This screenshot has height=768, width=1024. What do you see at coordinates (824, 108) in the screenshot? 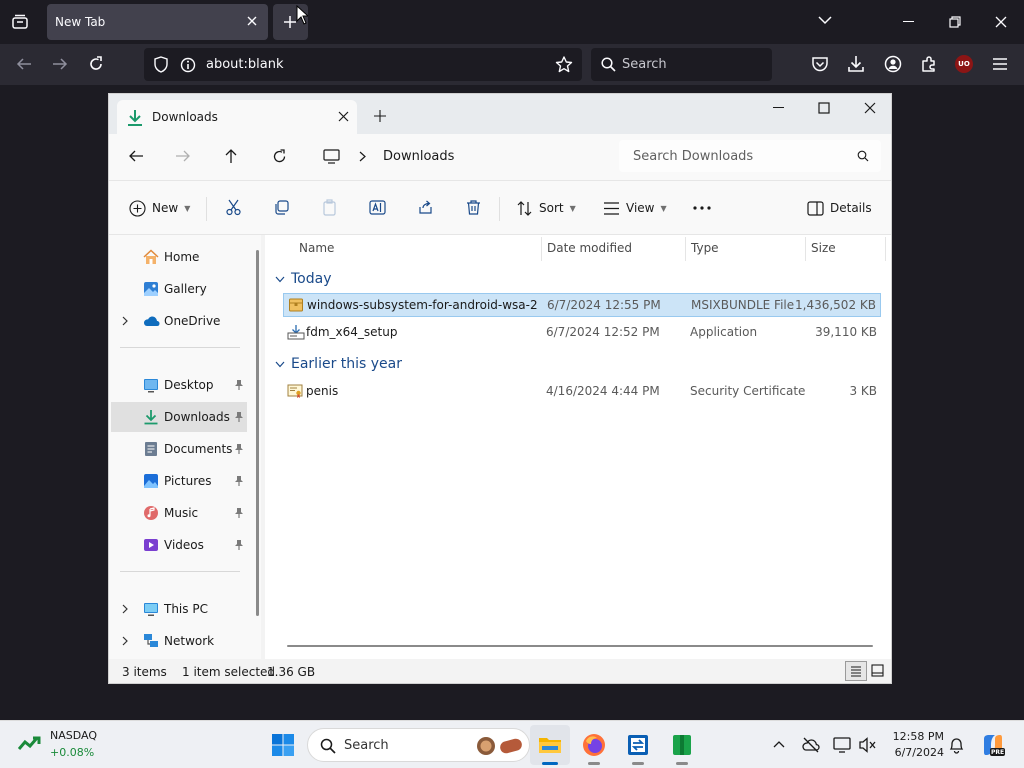
I see `maximize-icon` at bounding box center [824, 108].